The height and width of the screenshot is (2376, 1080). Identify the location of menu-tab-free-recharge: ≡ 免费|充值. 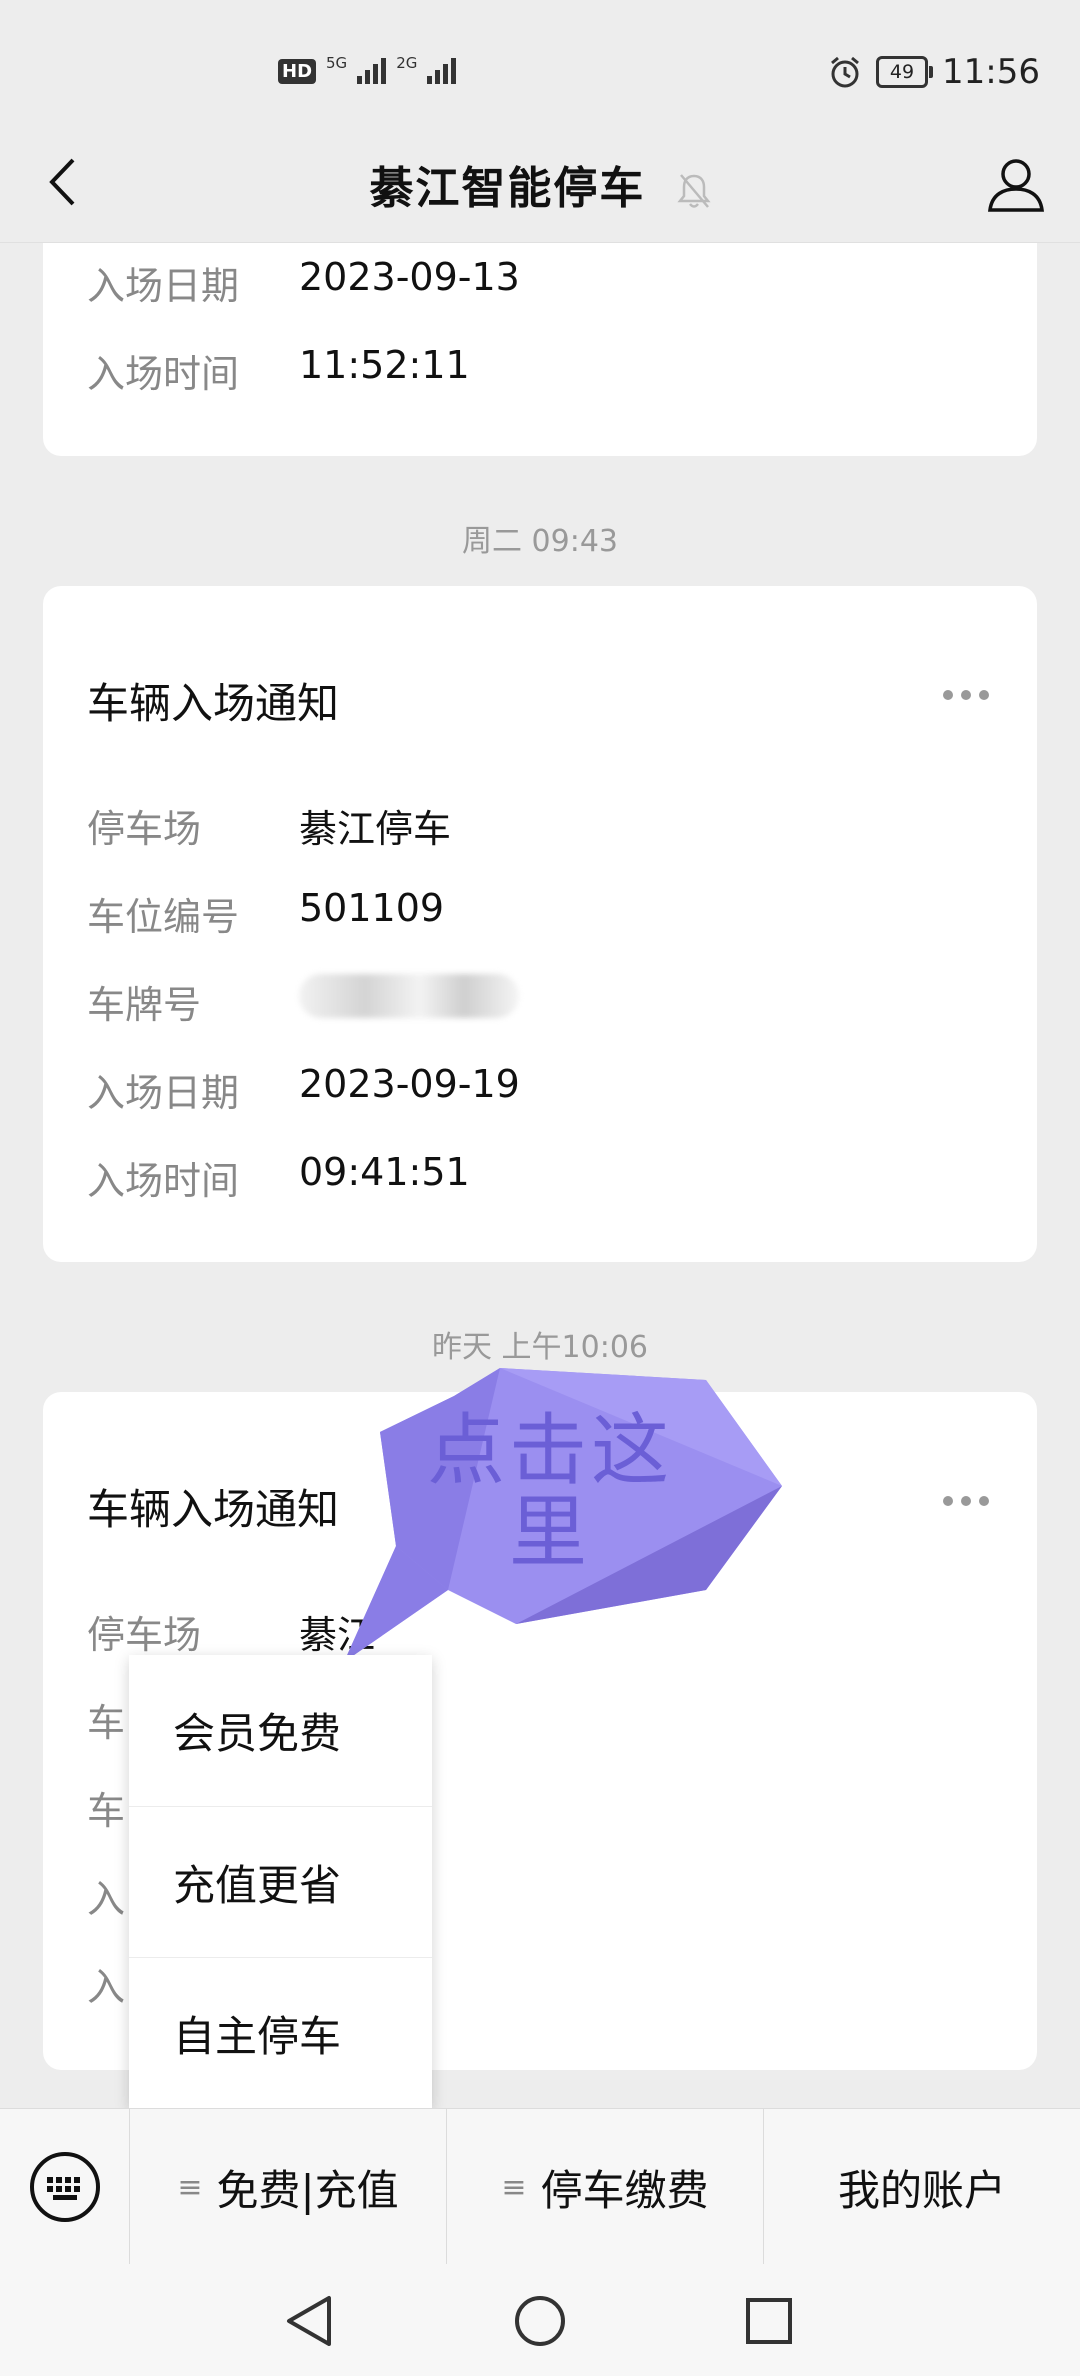
(288, 2187).